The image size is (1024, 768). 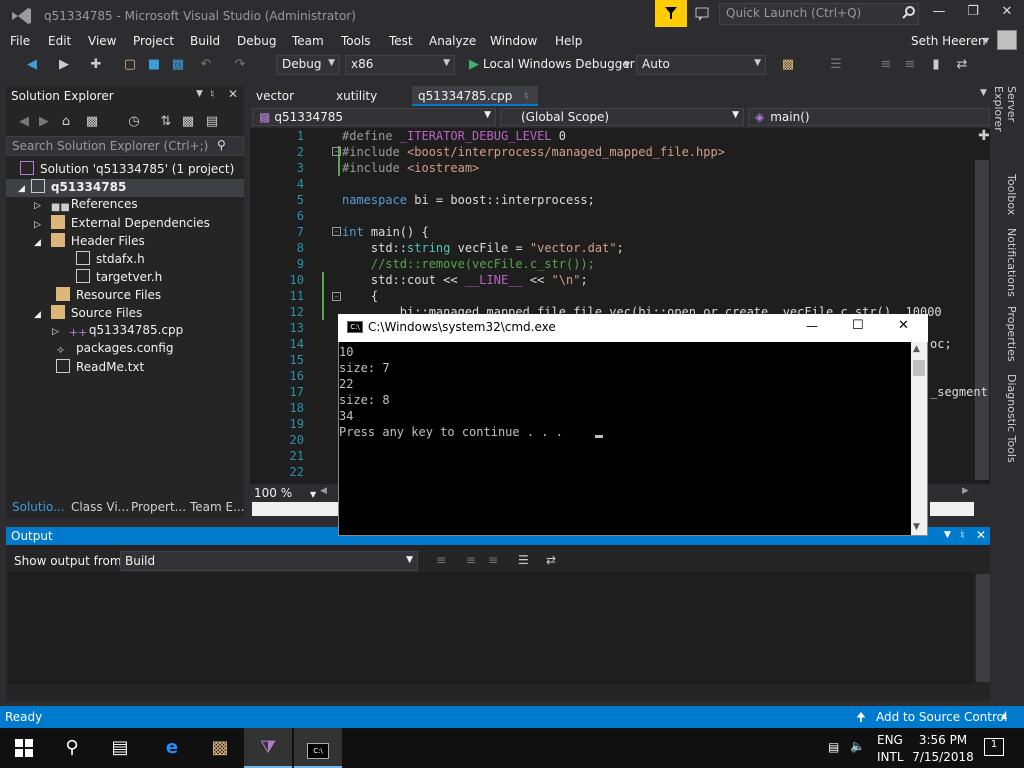 What do you see at coordinates (92, 122) in the screenshot?
I see `switch-views-icon: ▩` at bounding box center [92, 122].